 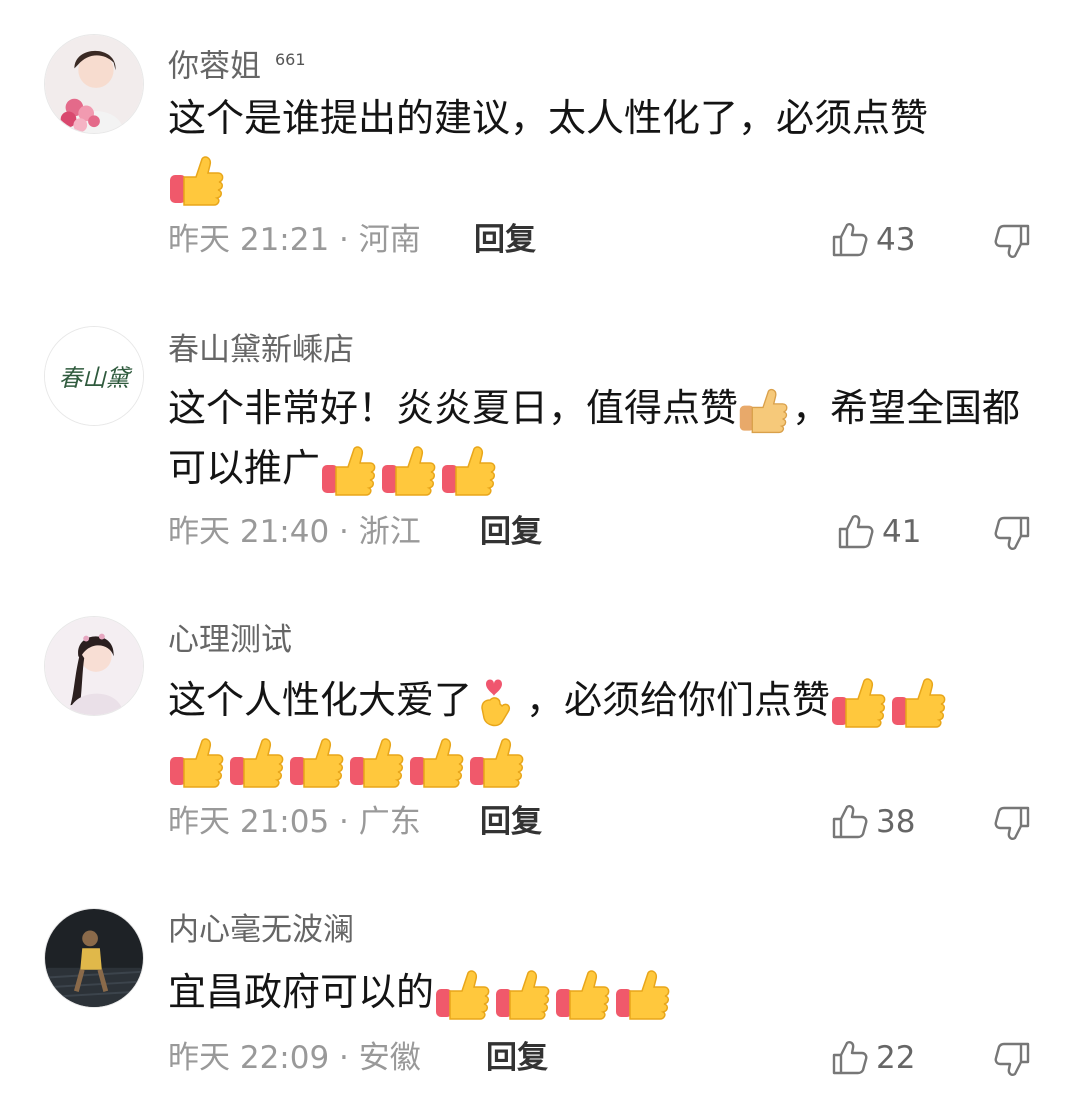 What do you see at coordinates (872, 1058) in the screenshot?
I see `like-button: 22` at bounding box center [872, 1058].